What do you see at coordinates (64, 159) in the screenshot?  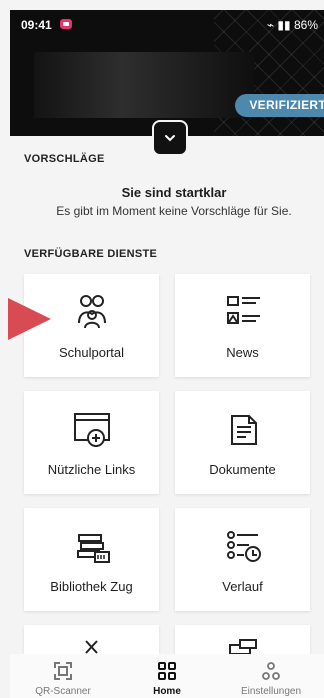 I see `suggestions-heading: VORSCHLÄGE` at bounding box center [64, 159].